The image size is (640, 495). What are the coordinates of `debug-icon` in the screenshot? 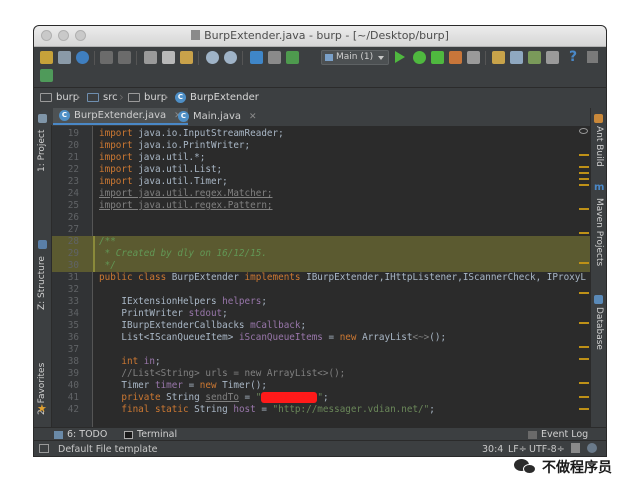 It's located at (419, 57).